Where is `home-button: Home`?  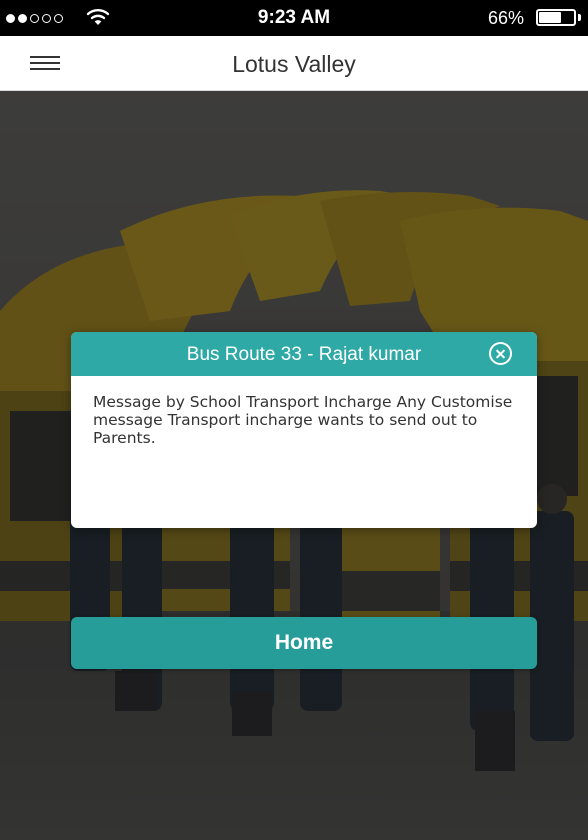
home-button: Home is located at coordinates (304, 643).